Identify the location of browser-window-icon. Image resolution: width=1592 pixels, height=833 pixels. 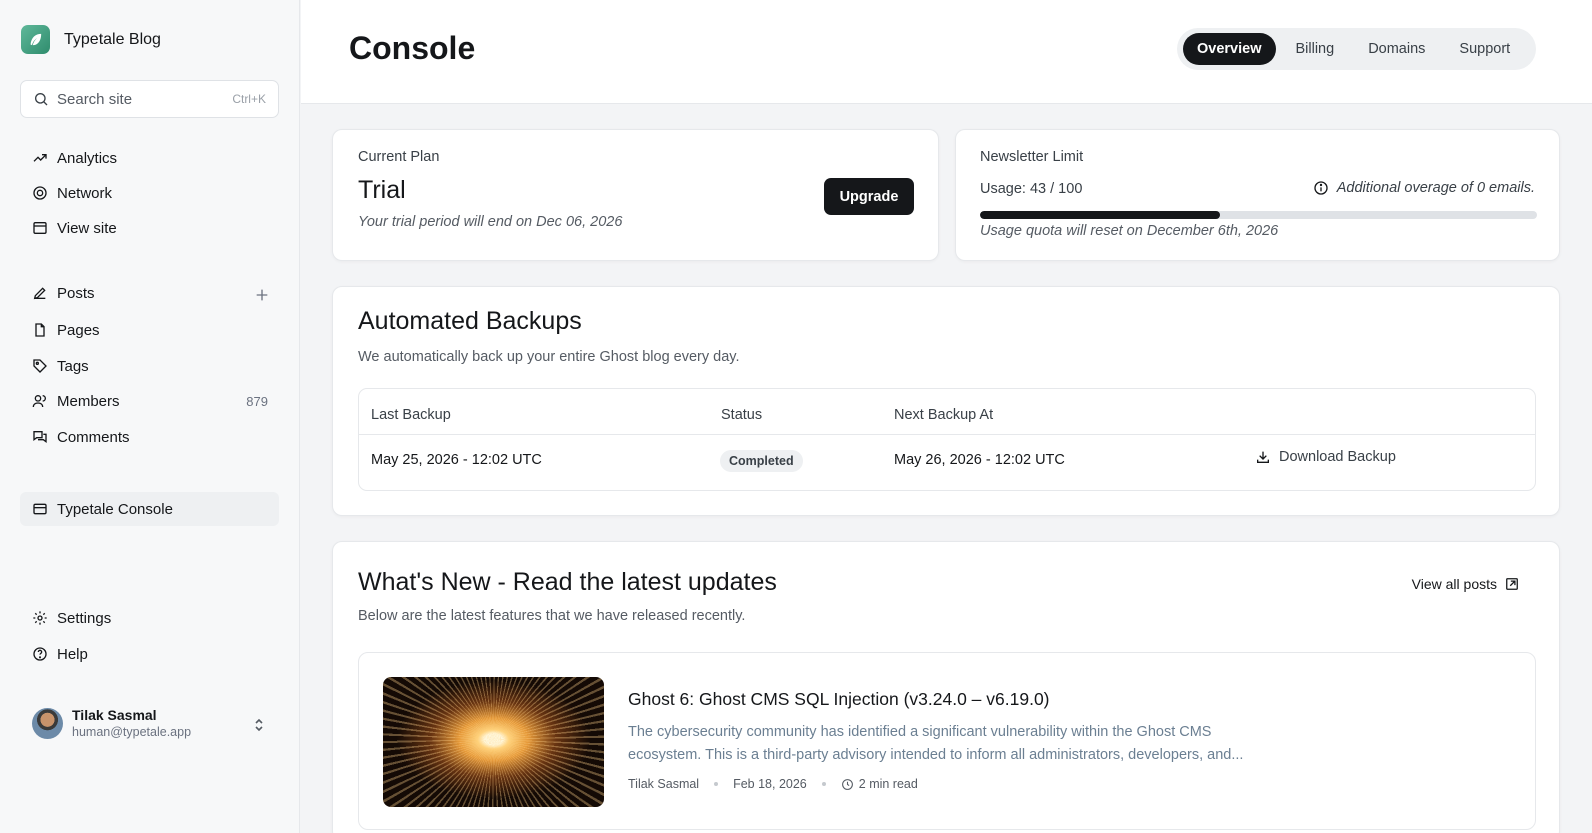
(40, 228).